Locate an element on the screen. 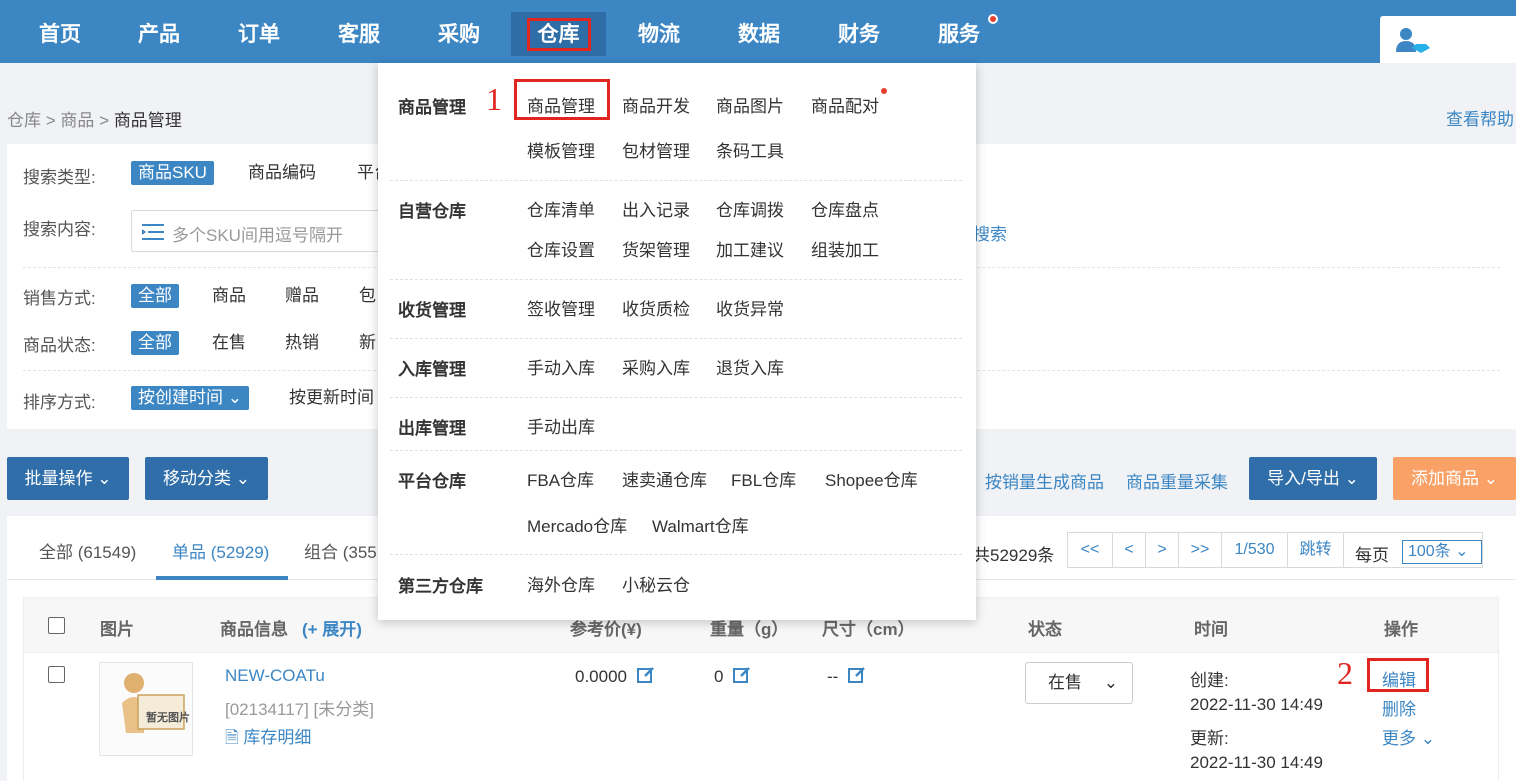 The height and width of the screenshot is (781, 1516). user-menu is located at coordinates (1448, 39).